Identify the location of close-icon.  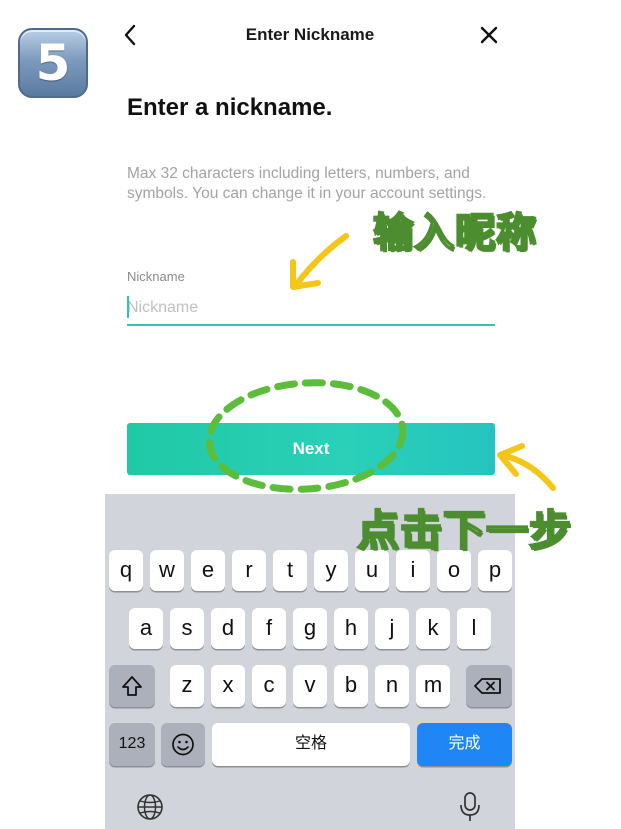
(489, 35).